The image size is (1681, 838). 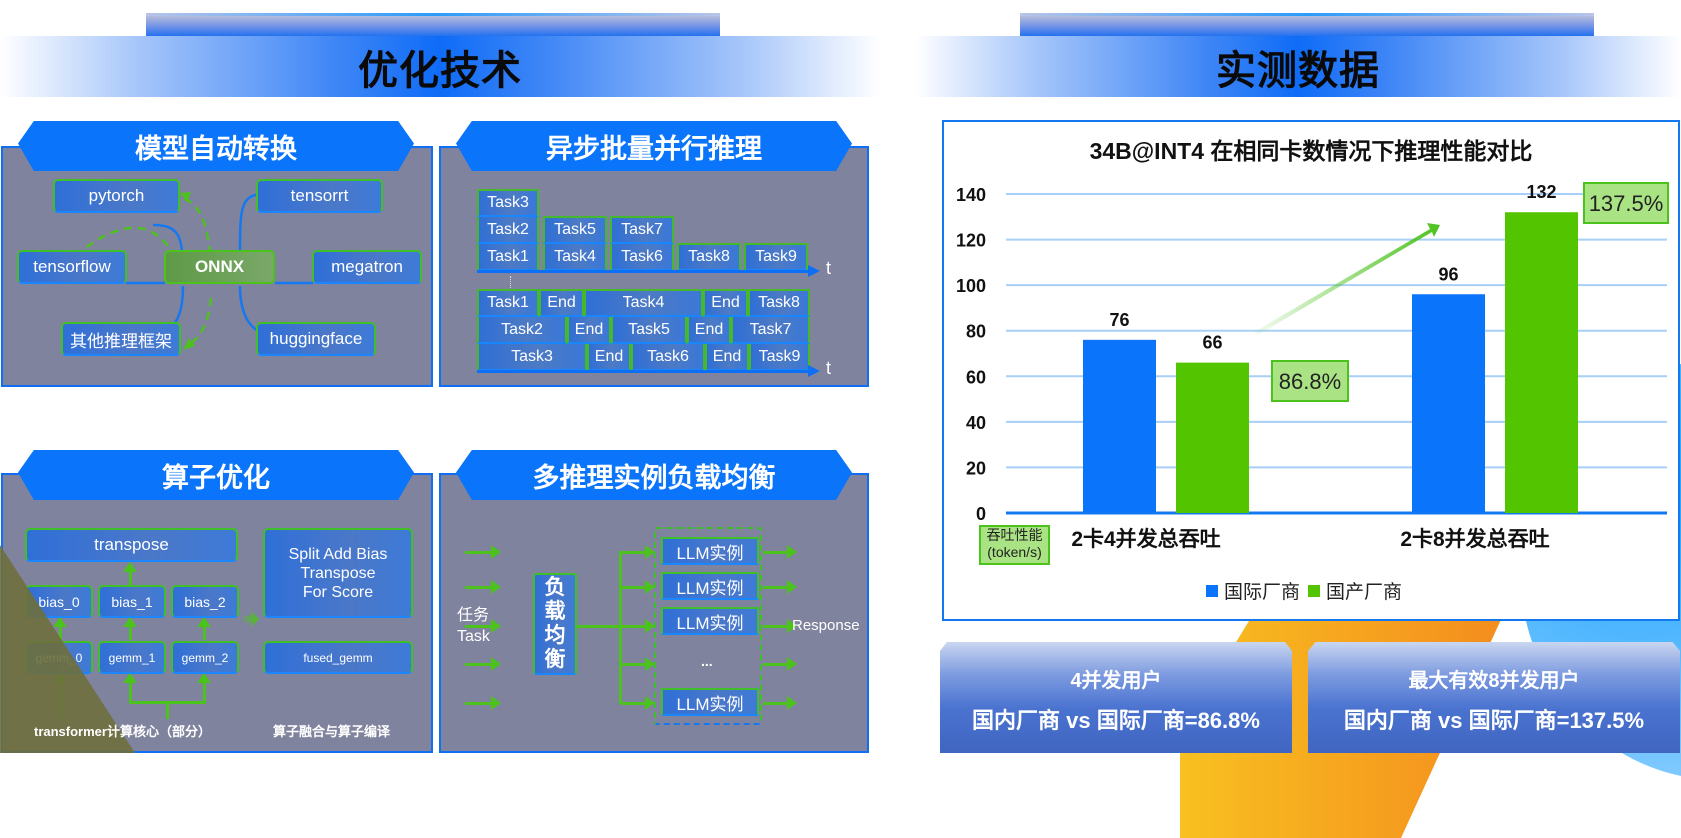 What do you see at coordinates (654, 475) in the screenshot?
I see `panel-load-balance-title: 多推理实例负载均衡` at bounding box center [654, 475].